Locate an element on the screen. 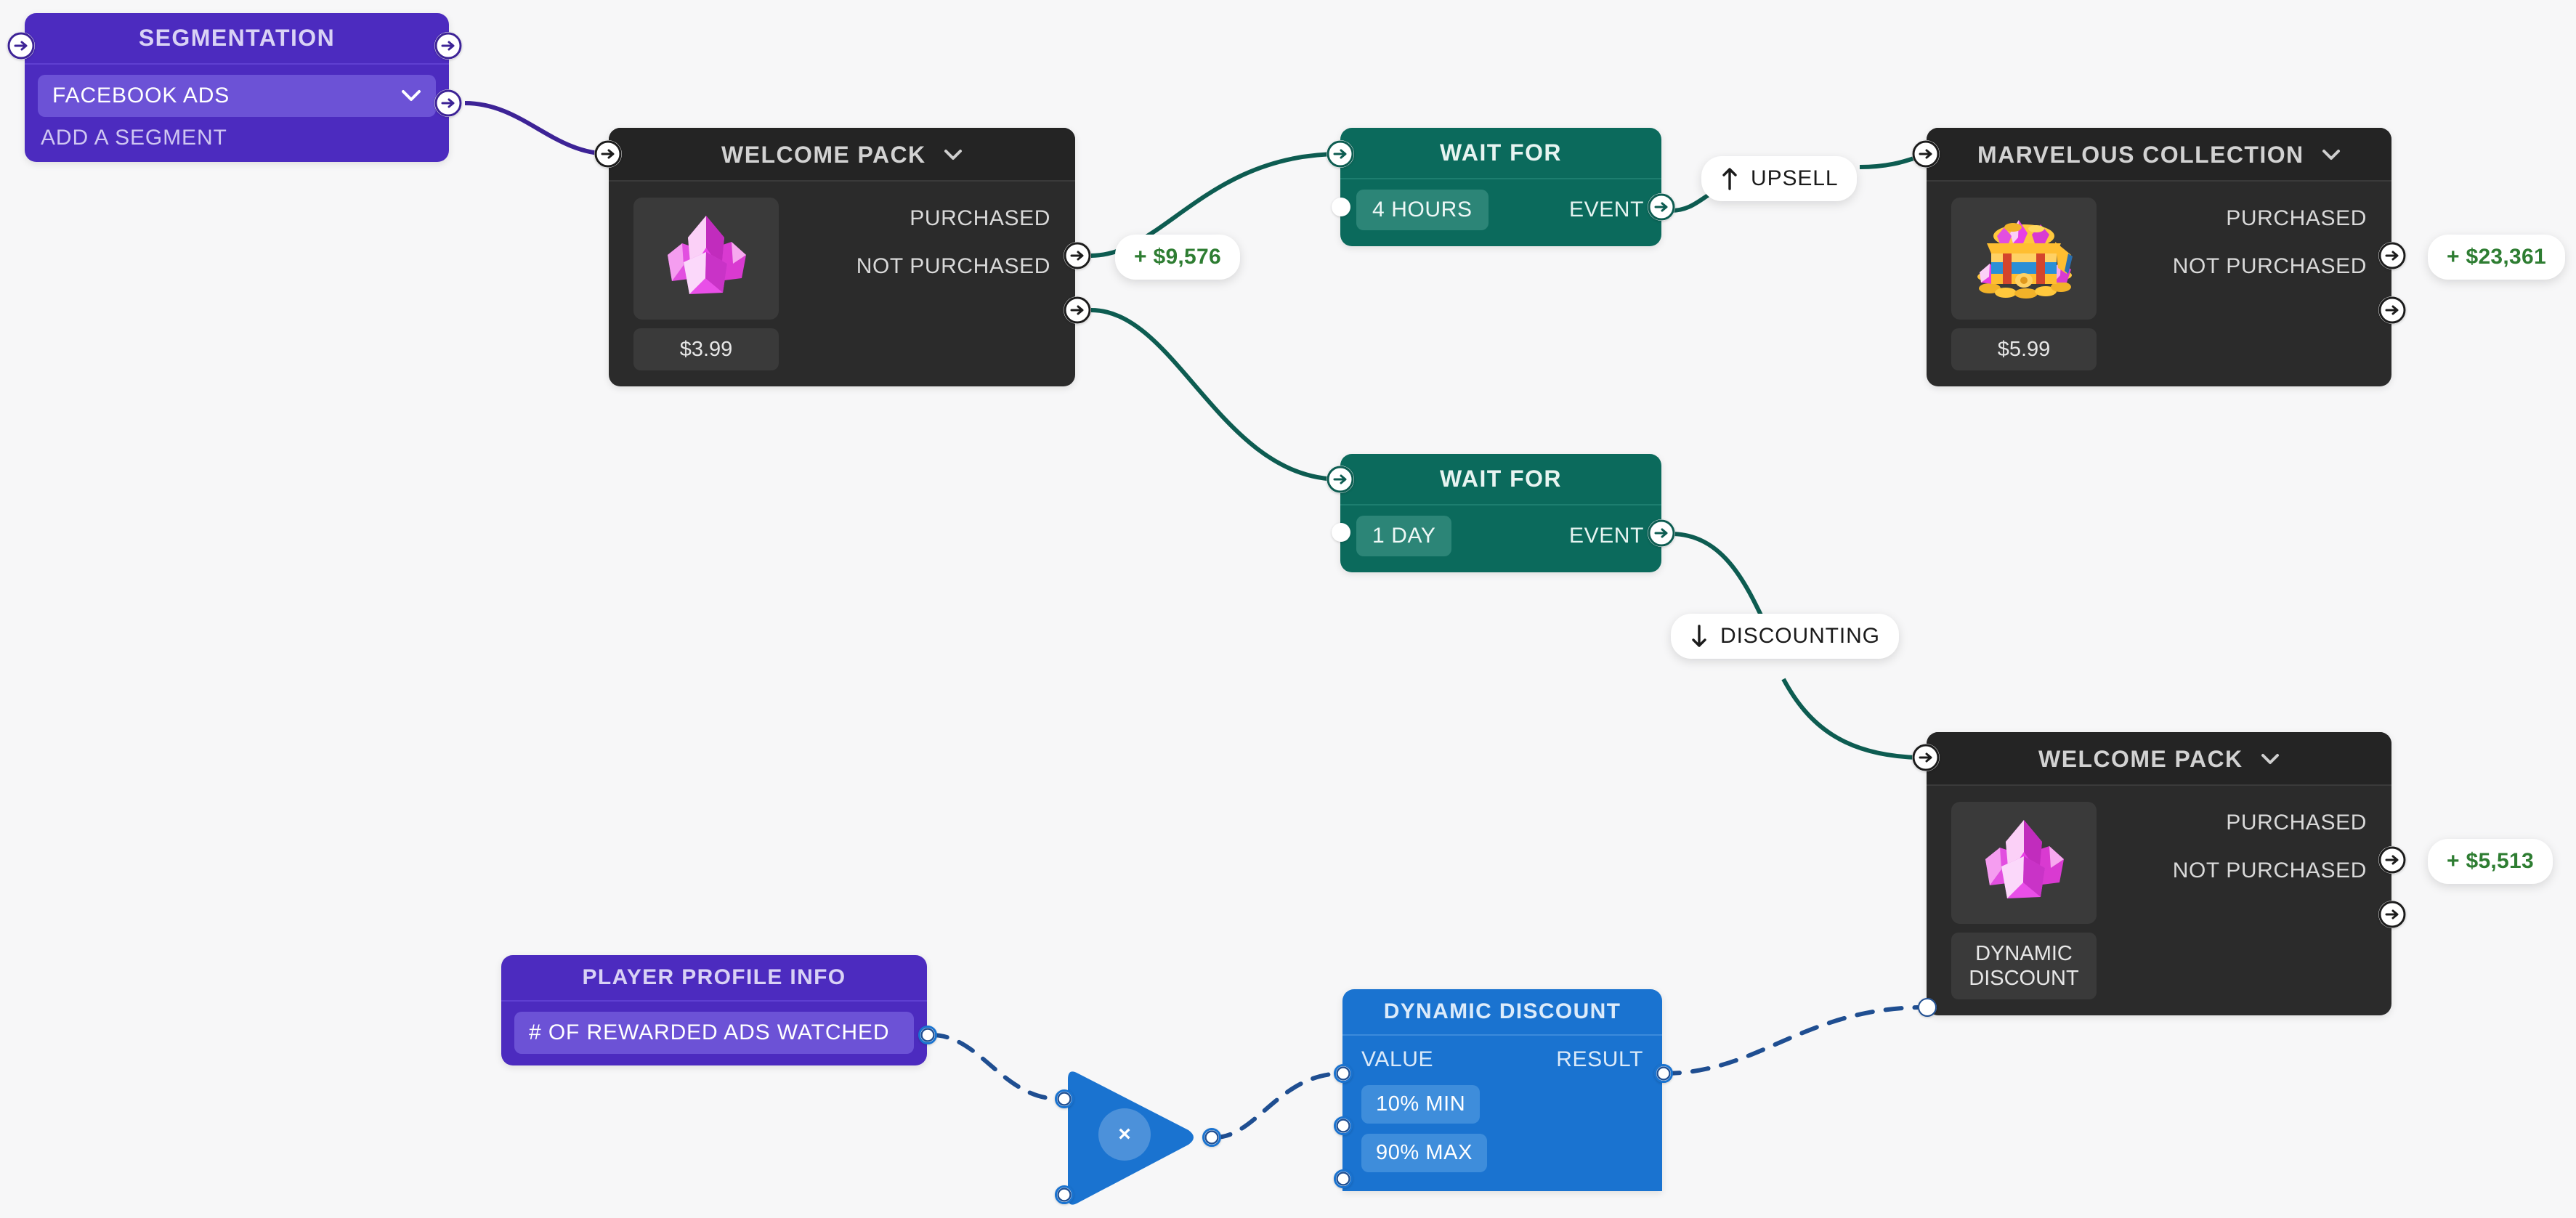 Image resolution: width=2576 pixels, height=1218 pixels. revenue-badge-welcome-pack-1: + $9,576 is located at coordinates (1178, 257).